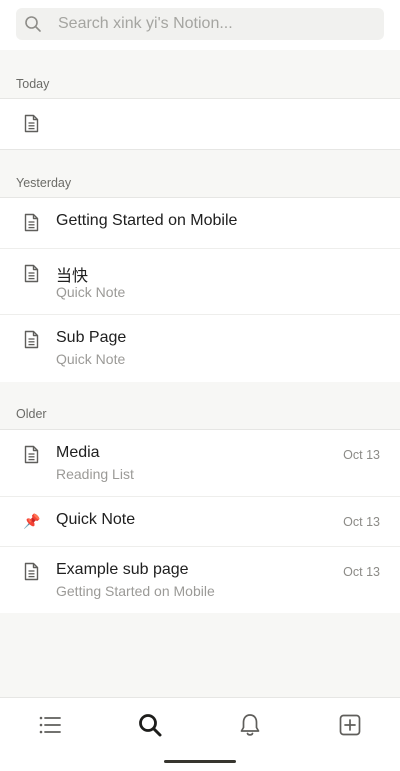  I want to click on list-item: Media Reading List Oct 13, so click(200, 463).